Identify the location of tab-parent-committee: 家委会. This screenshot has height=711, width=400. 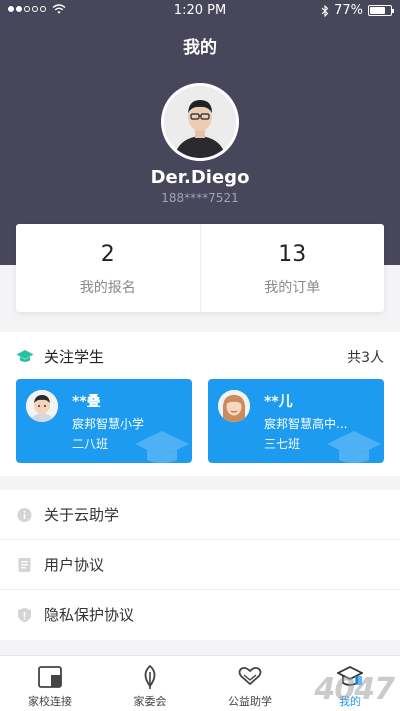
(150, 683).